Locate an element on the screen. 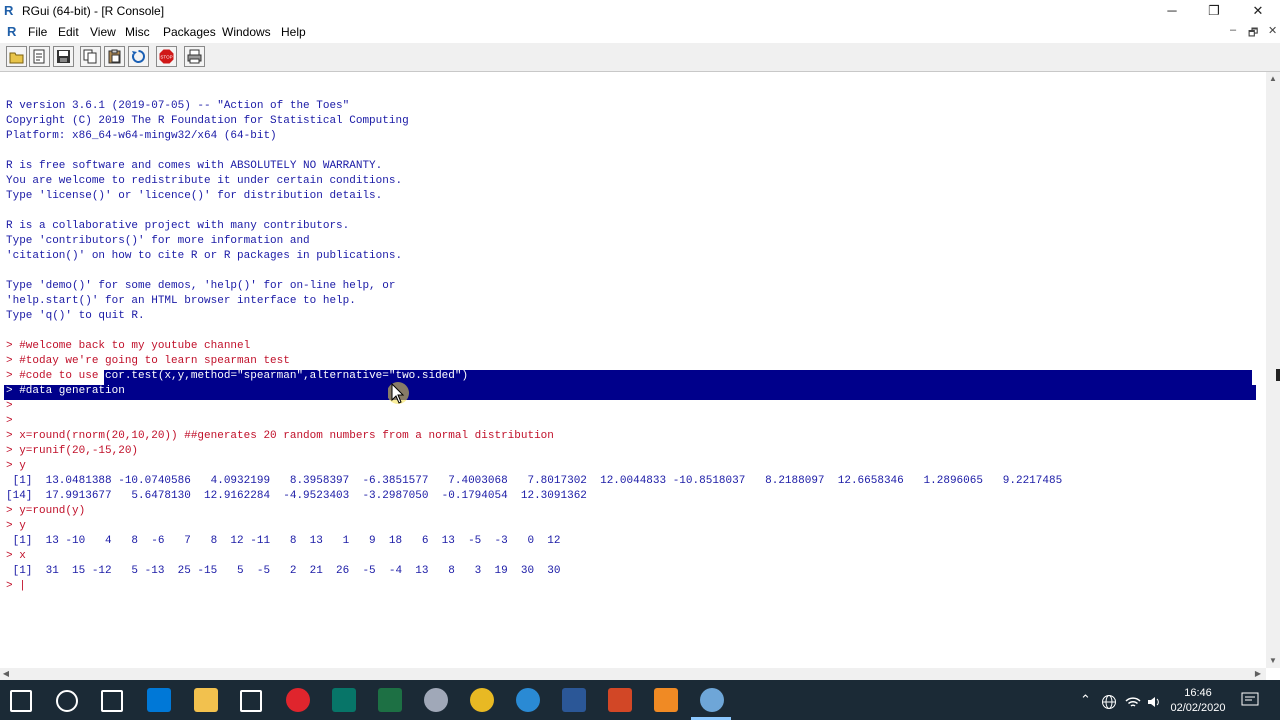  load-workspace-button is located at coordinates (39, 56).